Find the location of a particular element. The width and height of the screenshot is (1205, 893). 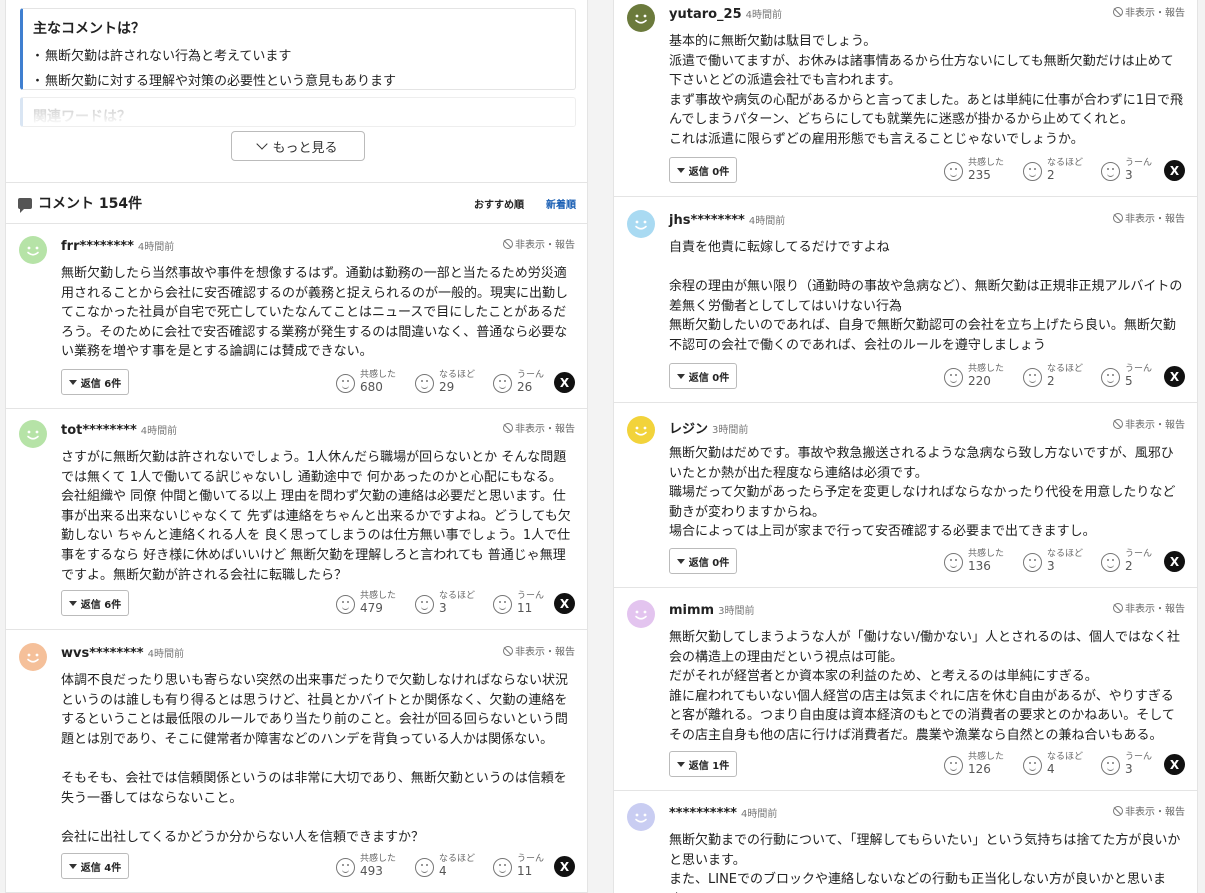

like-reaction: 共感した 220 is located at coordinates (979, 376).